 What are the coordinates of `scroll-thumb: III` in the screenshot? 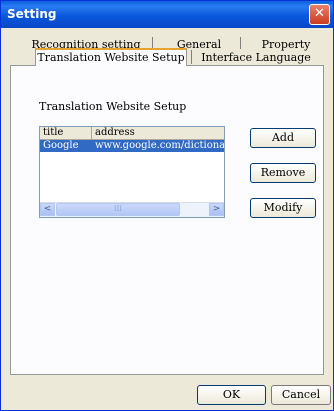 It's located at (118, 209).